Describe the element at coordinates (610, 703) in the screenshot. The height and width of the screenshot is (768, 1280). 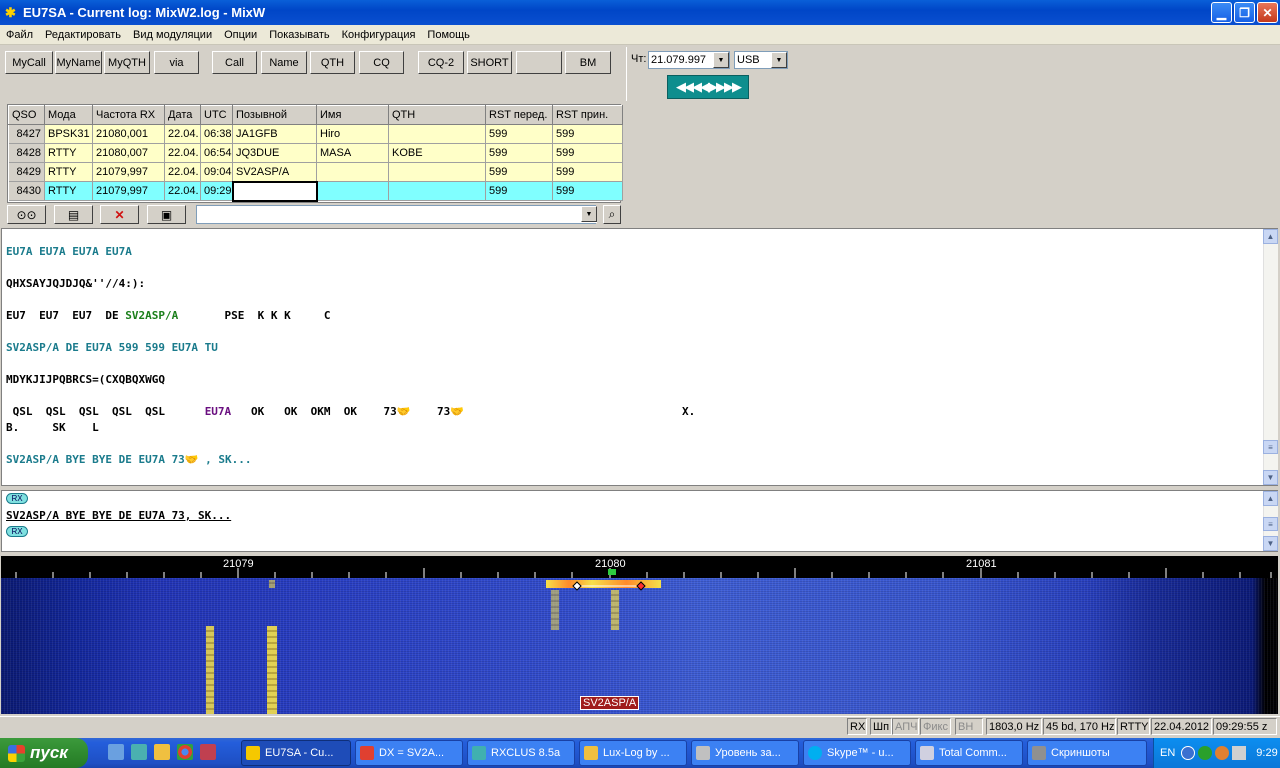
I see `waterfall-callsign-label: SV2ASP/A` at that location.